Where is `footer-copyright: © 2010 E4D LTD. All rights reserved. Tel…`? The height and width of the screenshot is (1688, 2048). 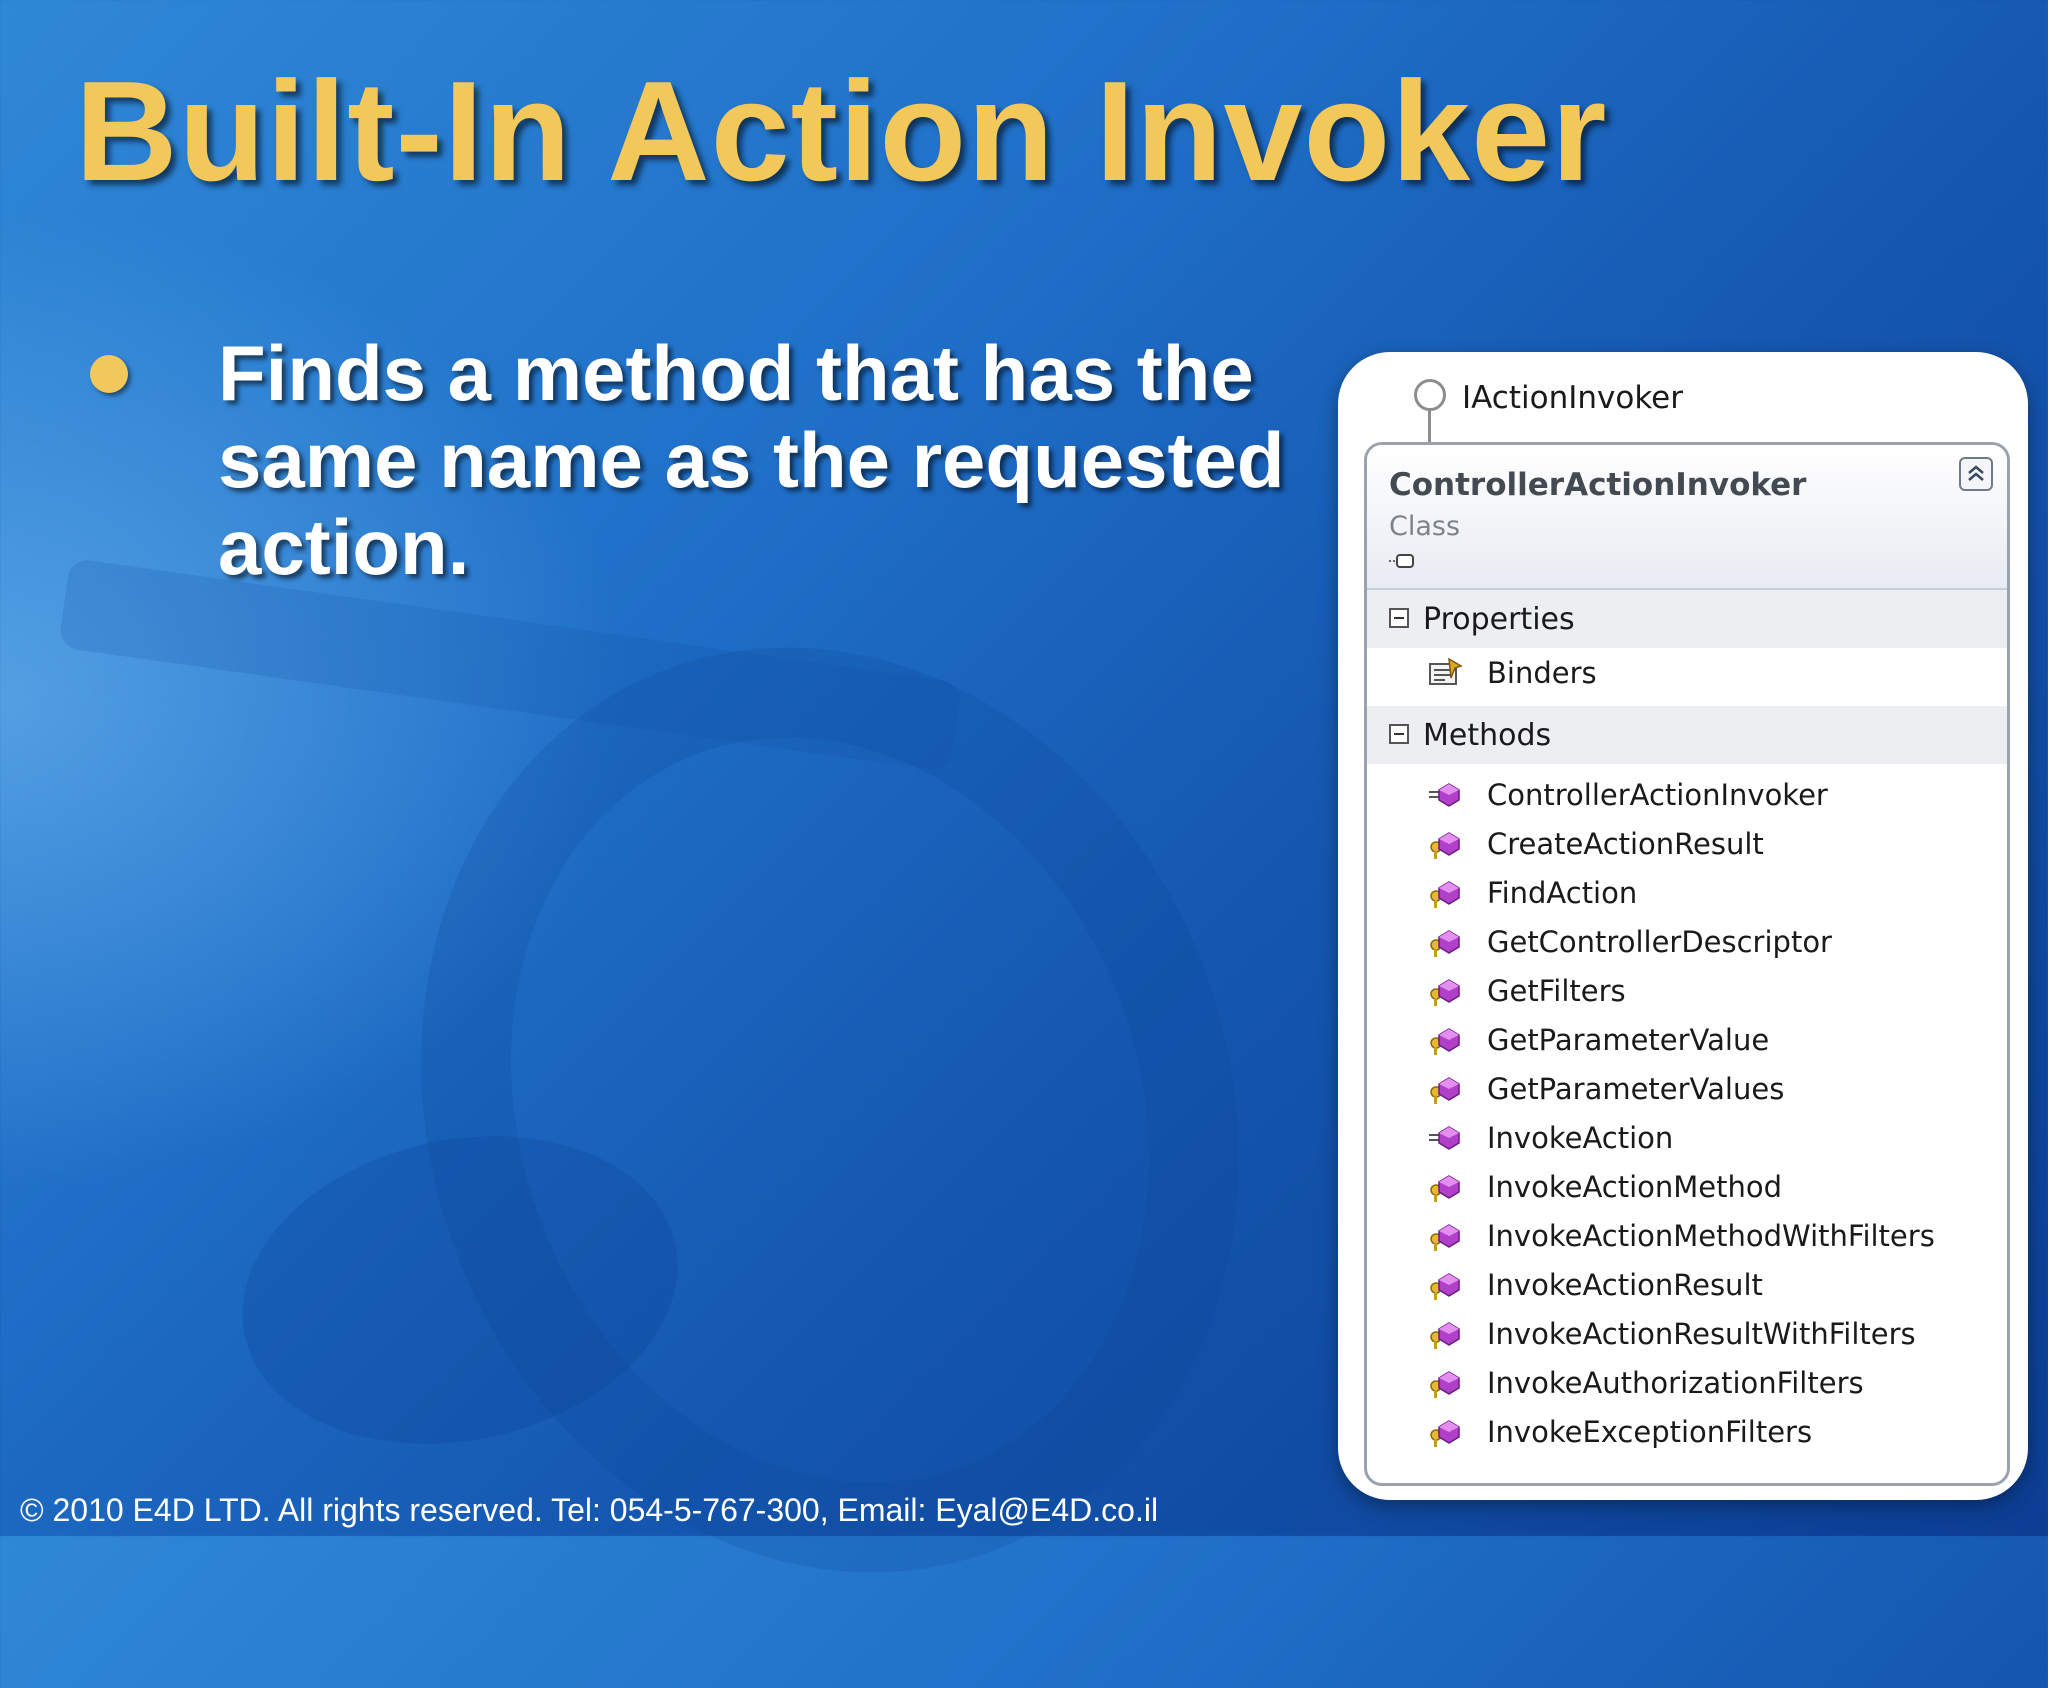
footer-copyright: © 2010 E4D LTD. All rights reserved. Tel… is located at coordinates (589, 1510).